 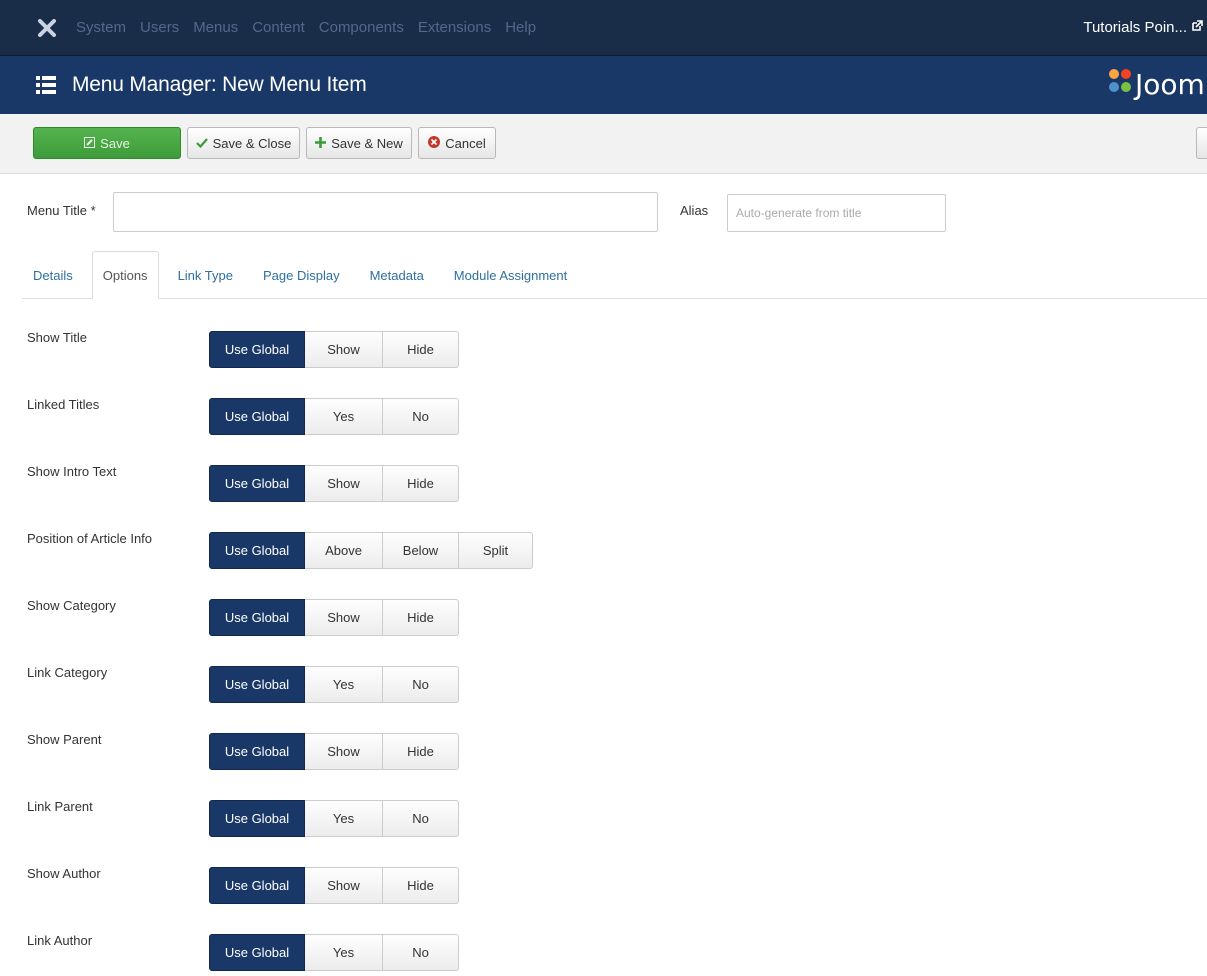 What do you see at coordinates (367, 143) in the screenshot?
I see `save-new-label: Save & New` at bounding box center [367, 143].